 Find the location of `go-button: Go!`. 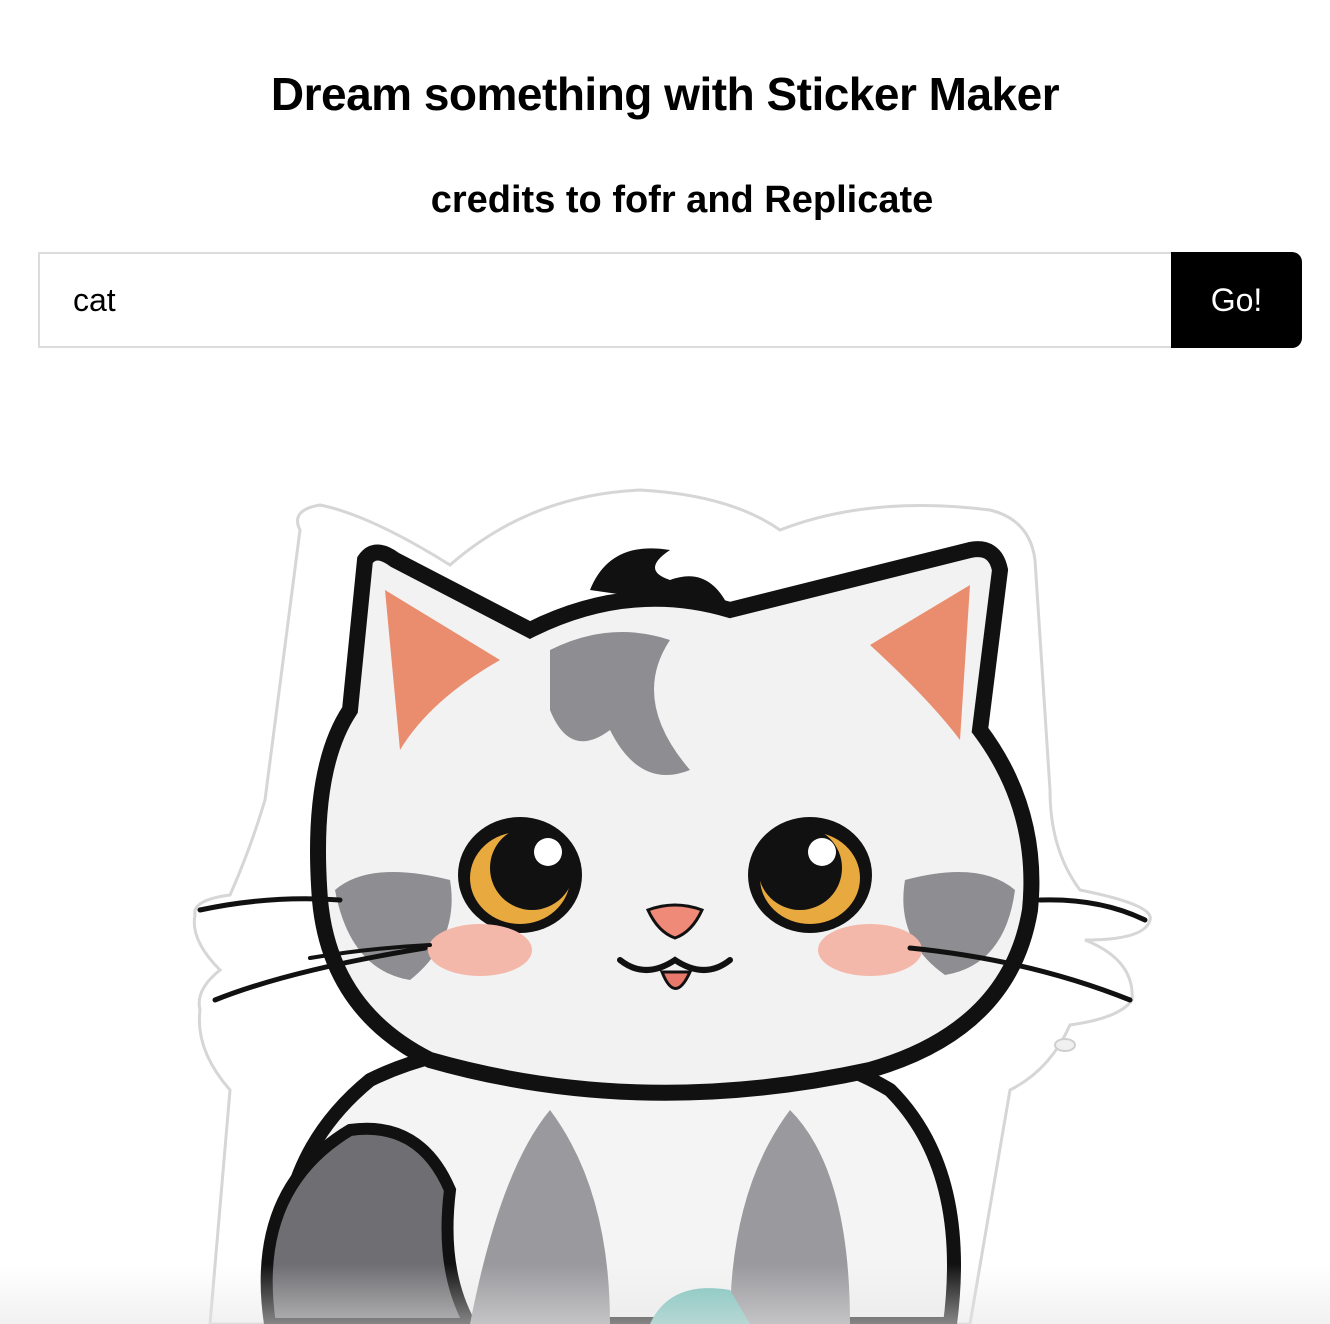

go-button: Go! is located at coordinates (1236, 300).